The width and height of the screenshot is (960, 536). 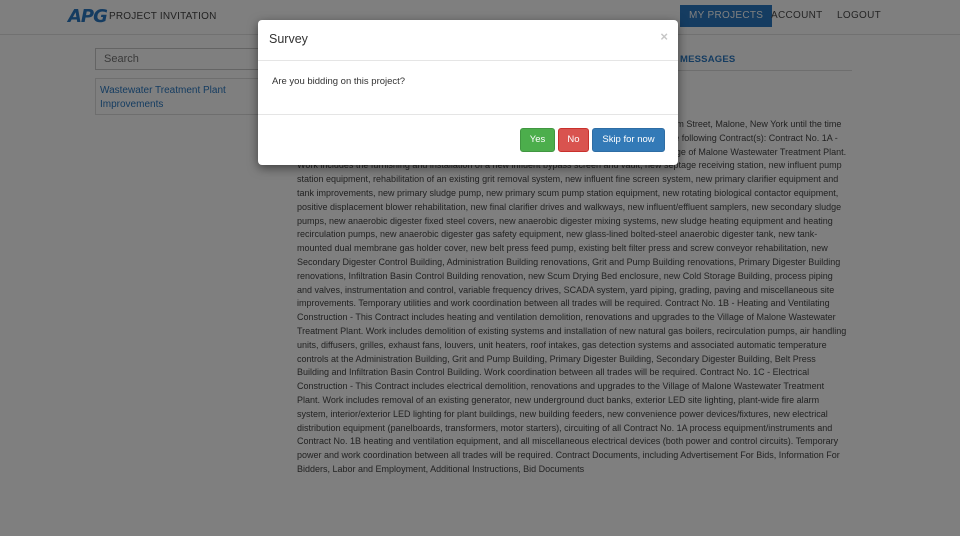 What do you see at coordinates (288, 39) in the screenshot?
I see `modal-title: Survey` at bounding box center [288, 39].